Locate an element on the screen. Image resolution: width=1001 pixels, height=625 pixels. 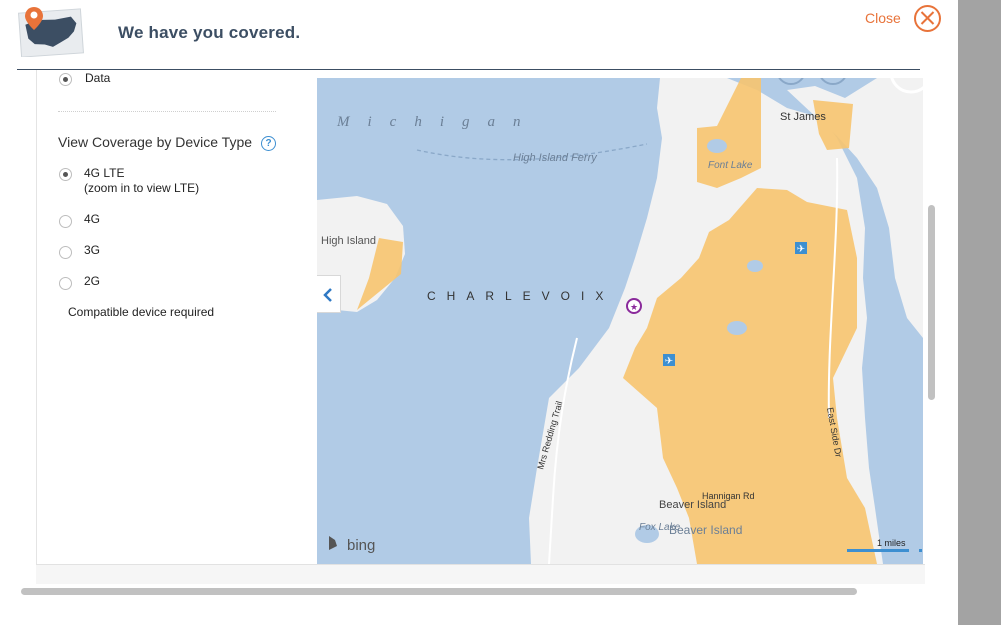
map-label-region: CHARLEVOIX is located at coordinates (520, 296).